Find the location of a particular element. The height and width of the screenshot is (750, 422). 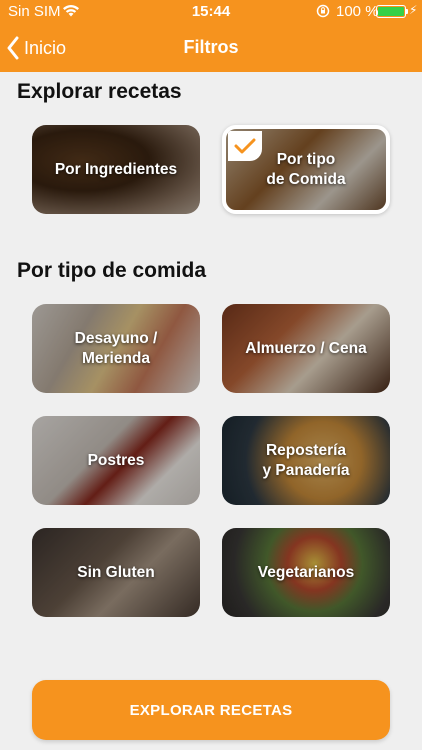

card-label: Vegetarianos is located at coordinates (306, 572).